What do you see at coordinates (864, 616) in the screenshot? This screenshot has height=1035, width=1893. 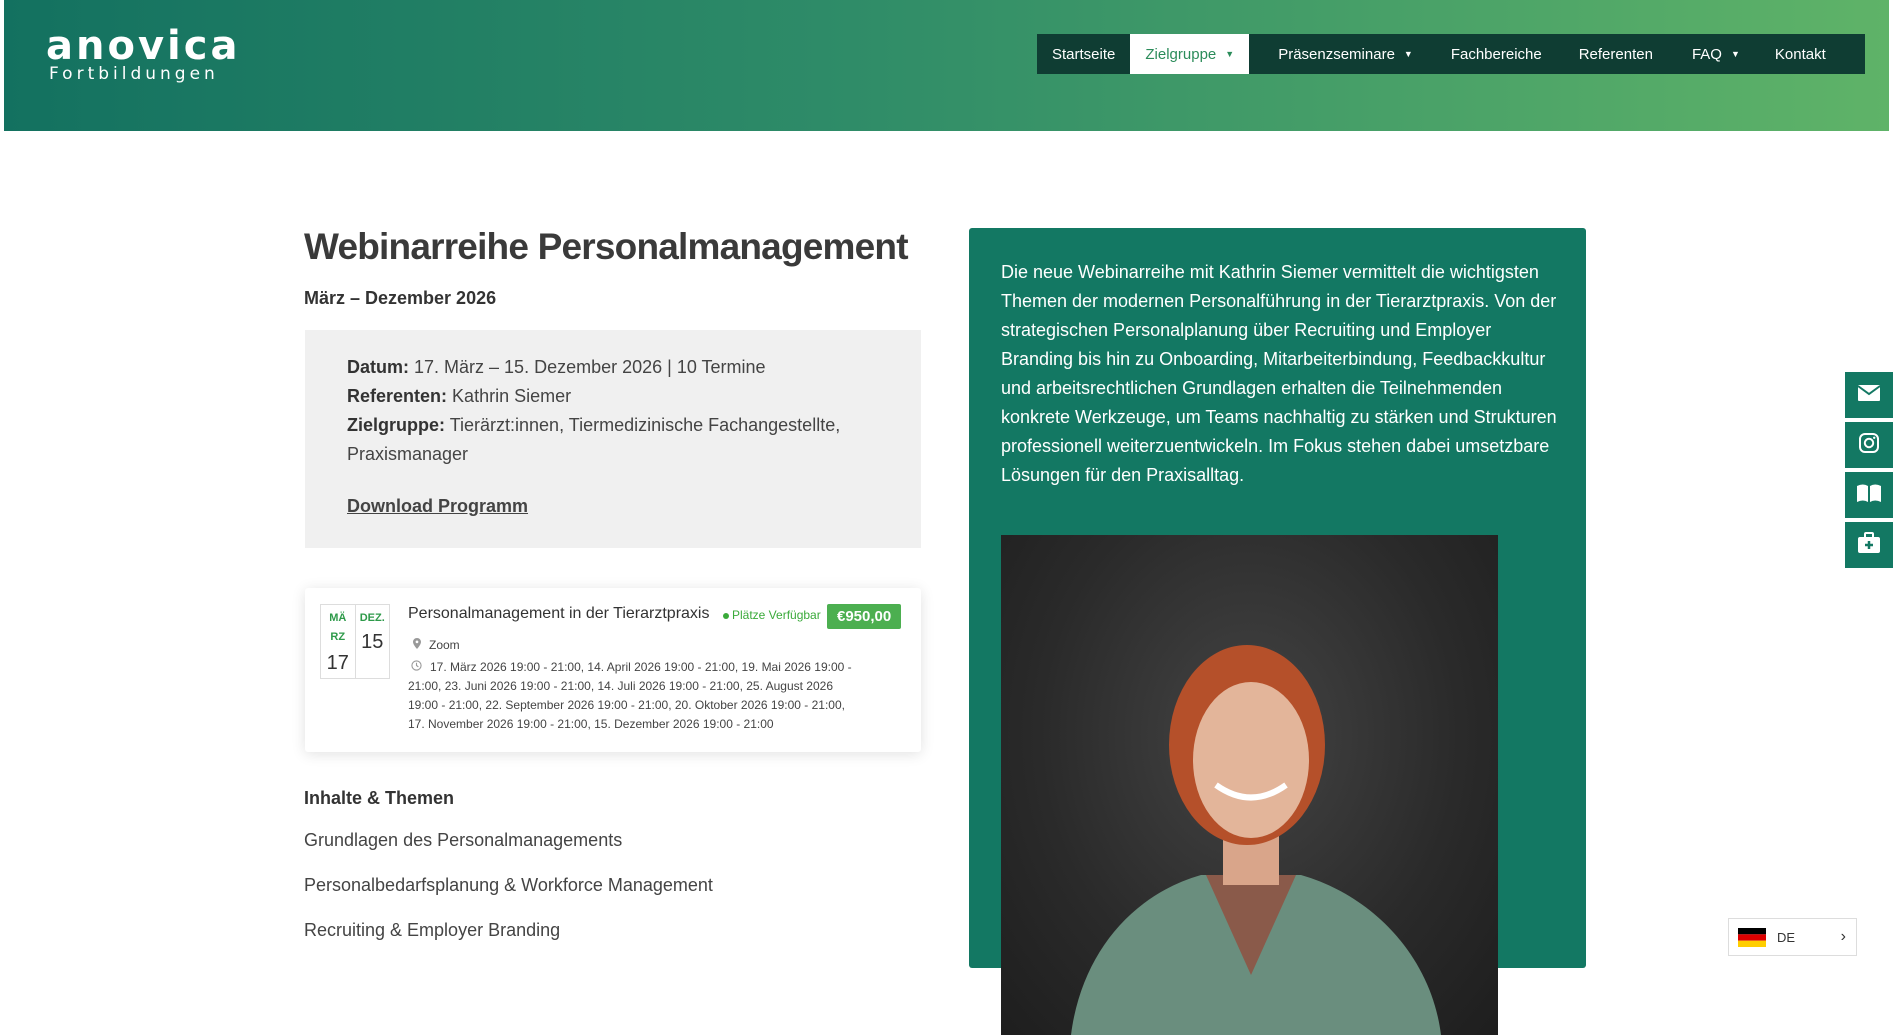 I see `price-badge: €950,00` at bounding box center [864, 616].